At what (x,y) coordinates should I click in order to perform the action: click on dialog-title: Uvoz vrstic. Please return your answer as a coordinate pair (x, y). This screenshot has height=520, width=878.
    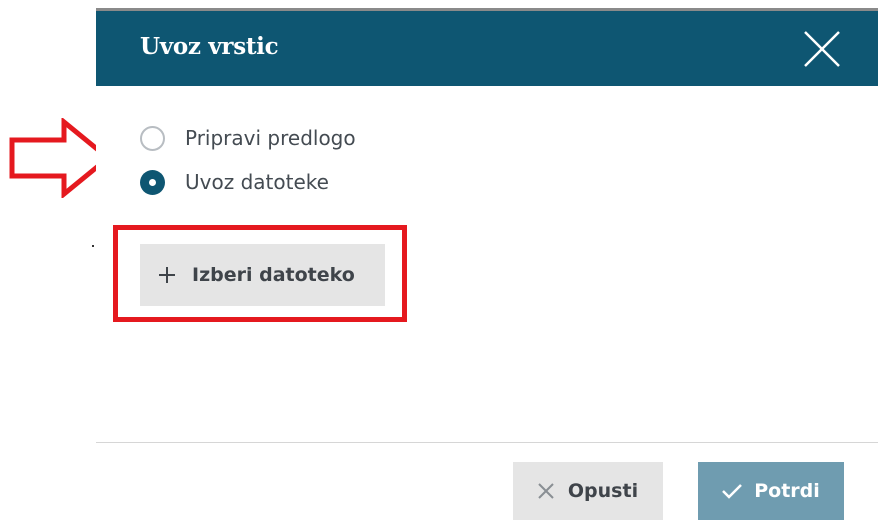
    Looking at the image, I should click on (209, 46).